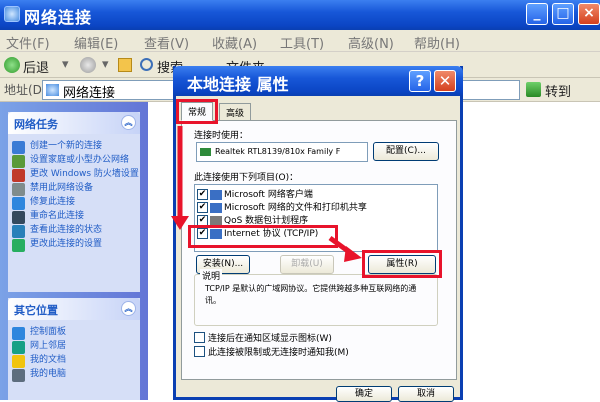 This screenshot has height=402, width=600. I want to click on down-arrow-head, so click(180, 223).